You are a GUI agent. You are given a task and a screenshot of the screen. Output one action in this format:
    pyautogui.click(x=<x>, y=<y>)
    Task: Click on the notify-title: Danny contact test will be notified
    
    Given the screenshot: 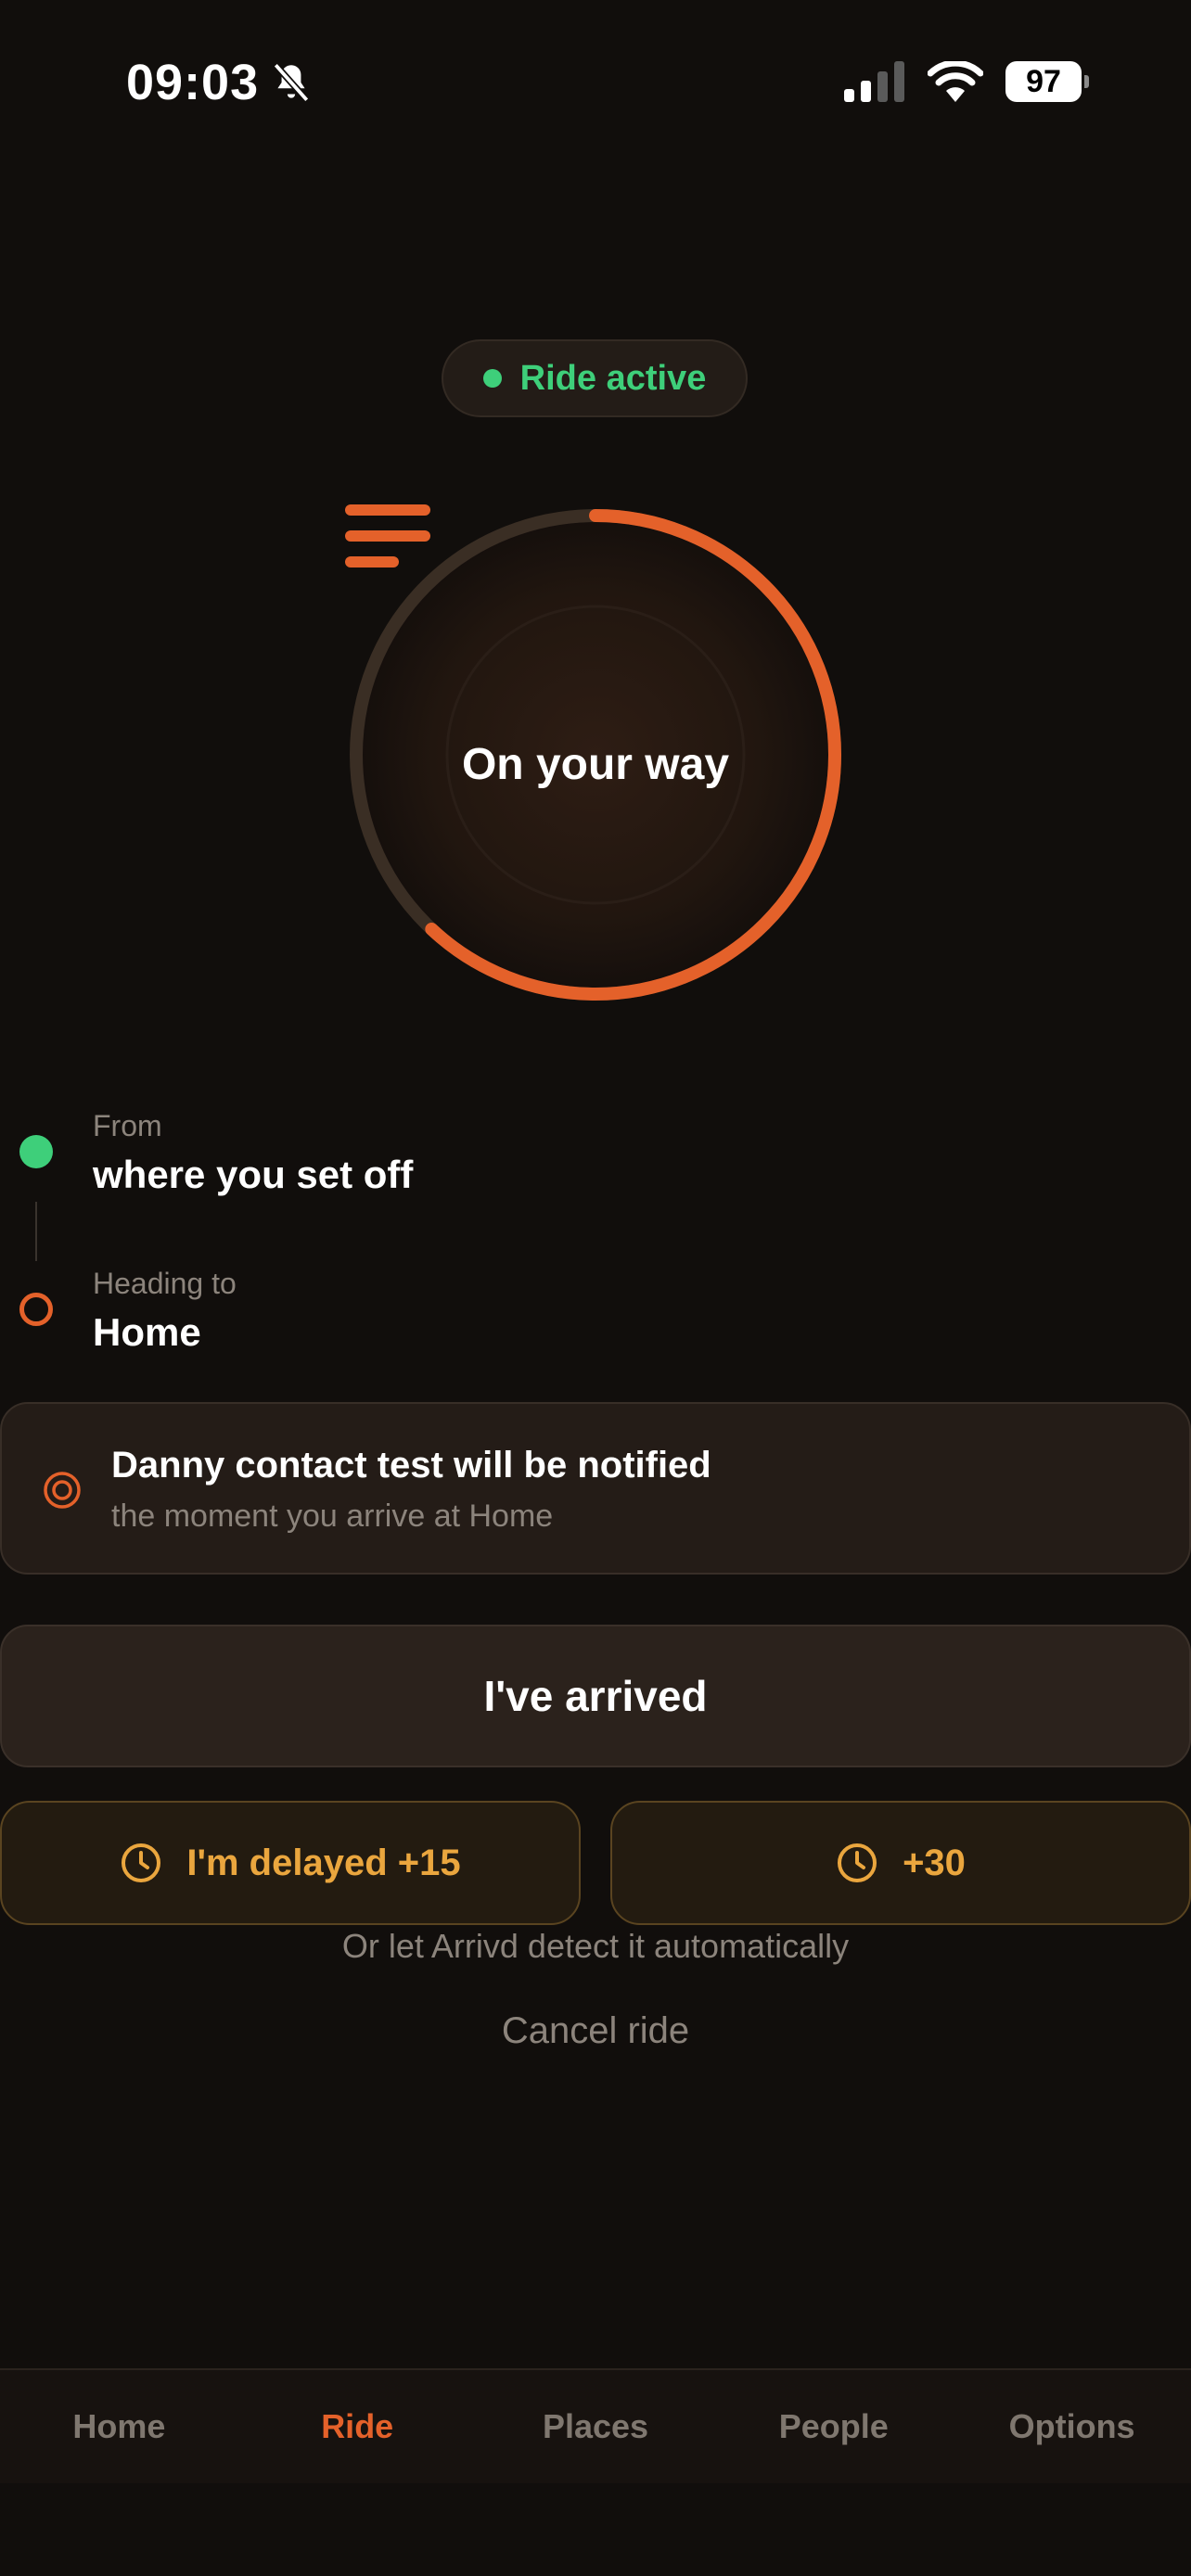 What is the action you would take?
    pyautogui.click(x=411, y=1465)
    